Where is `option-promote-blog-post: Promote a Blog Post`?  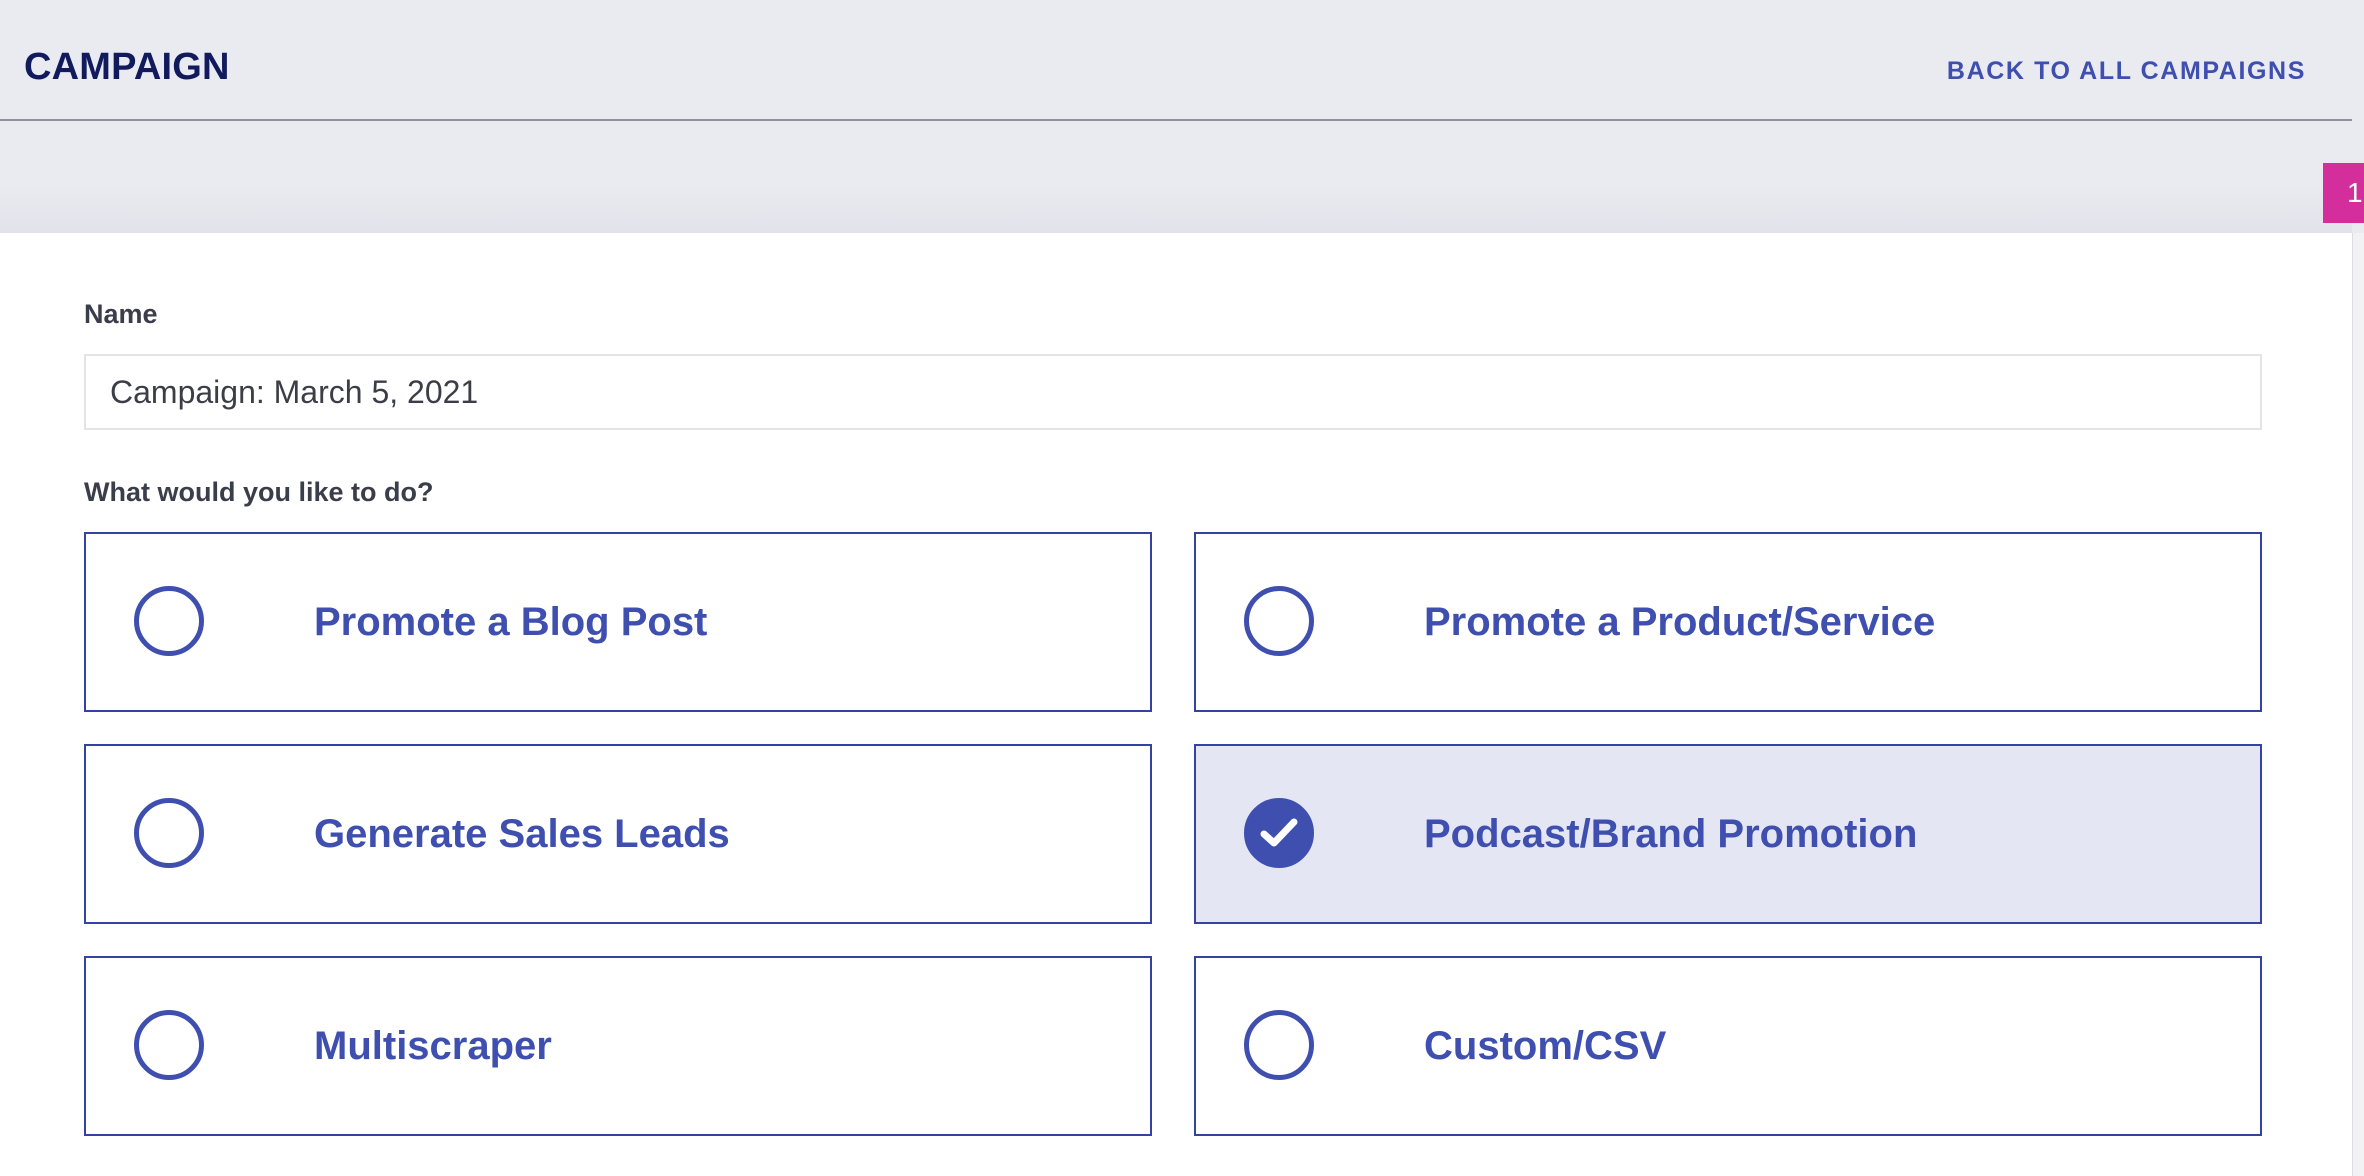 option-promote-blog-post: Promote a Blog Post is located at coordinates (618, 622).